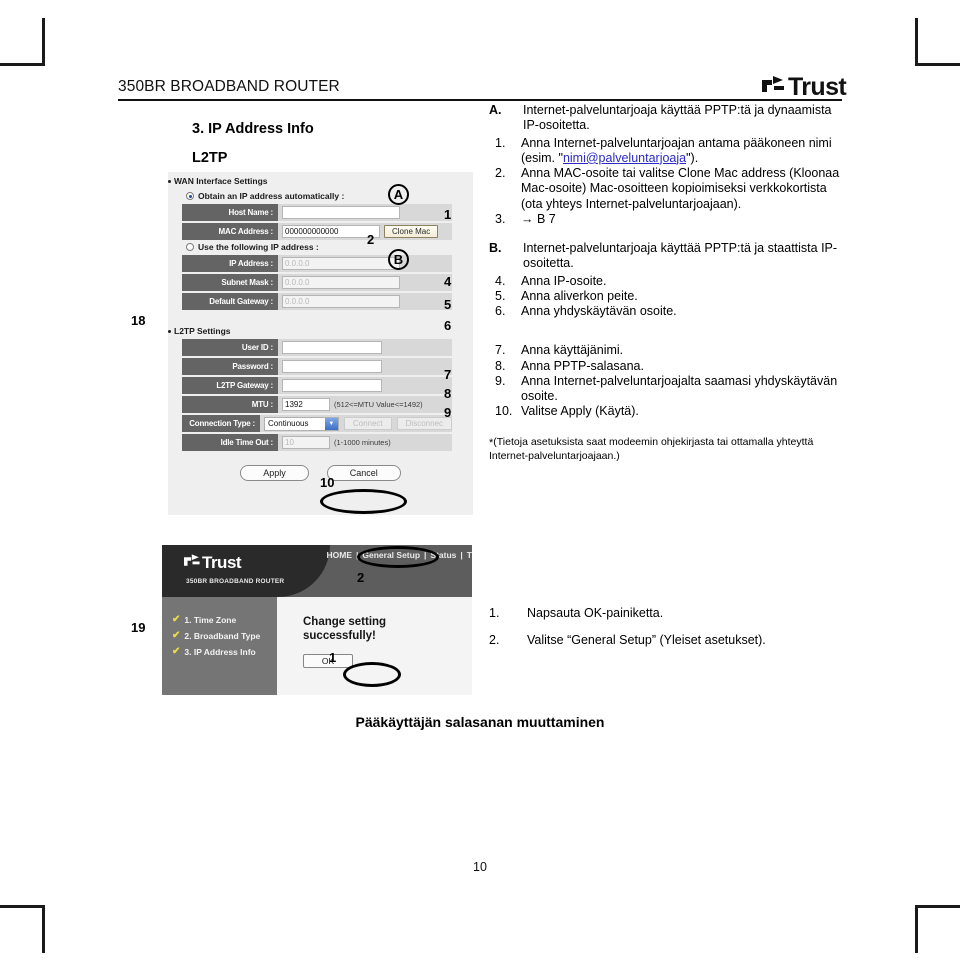 The image size is (960, 960). What do you see at coordinates (230, 231) in the screenshot?
I see `label-mac-address: MAC Address :` at bounding box center [230, 231].